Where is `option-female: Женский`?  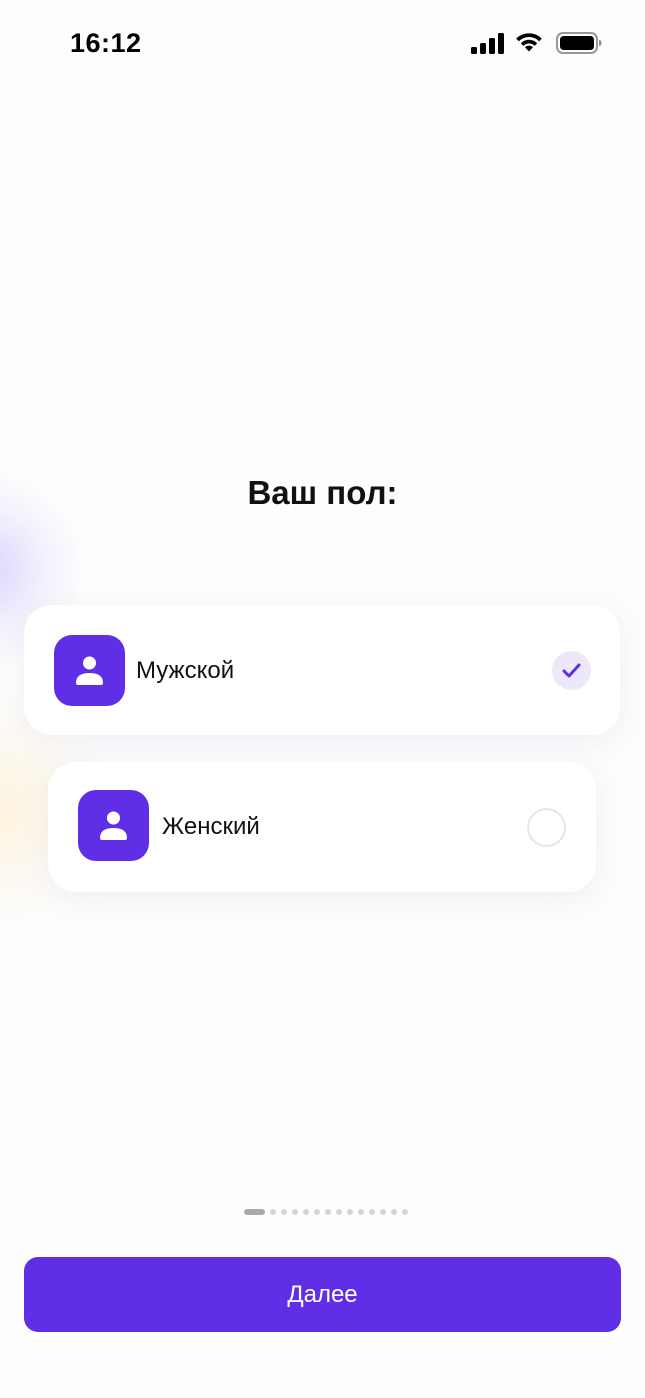 option-female: Женский is located at coordinates (322, 827).